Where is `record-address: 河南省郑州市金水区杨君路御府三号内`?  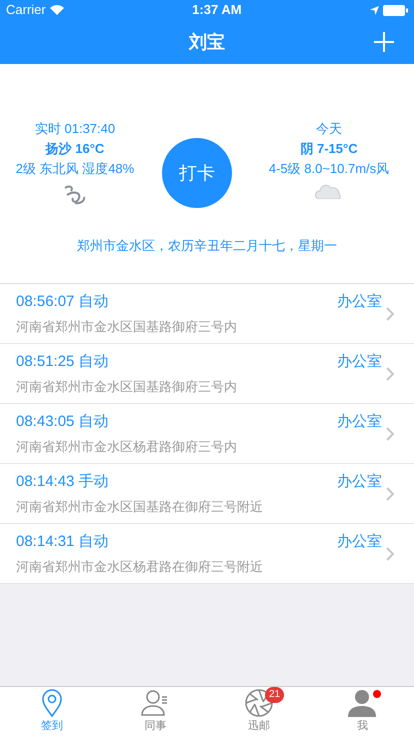 record-address: 河南省郑州市金水区杨君路御府三号内 is located at coordinates (127, 447).